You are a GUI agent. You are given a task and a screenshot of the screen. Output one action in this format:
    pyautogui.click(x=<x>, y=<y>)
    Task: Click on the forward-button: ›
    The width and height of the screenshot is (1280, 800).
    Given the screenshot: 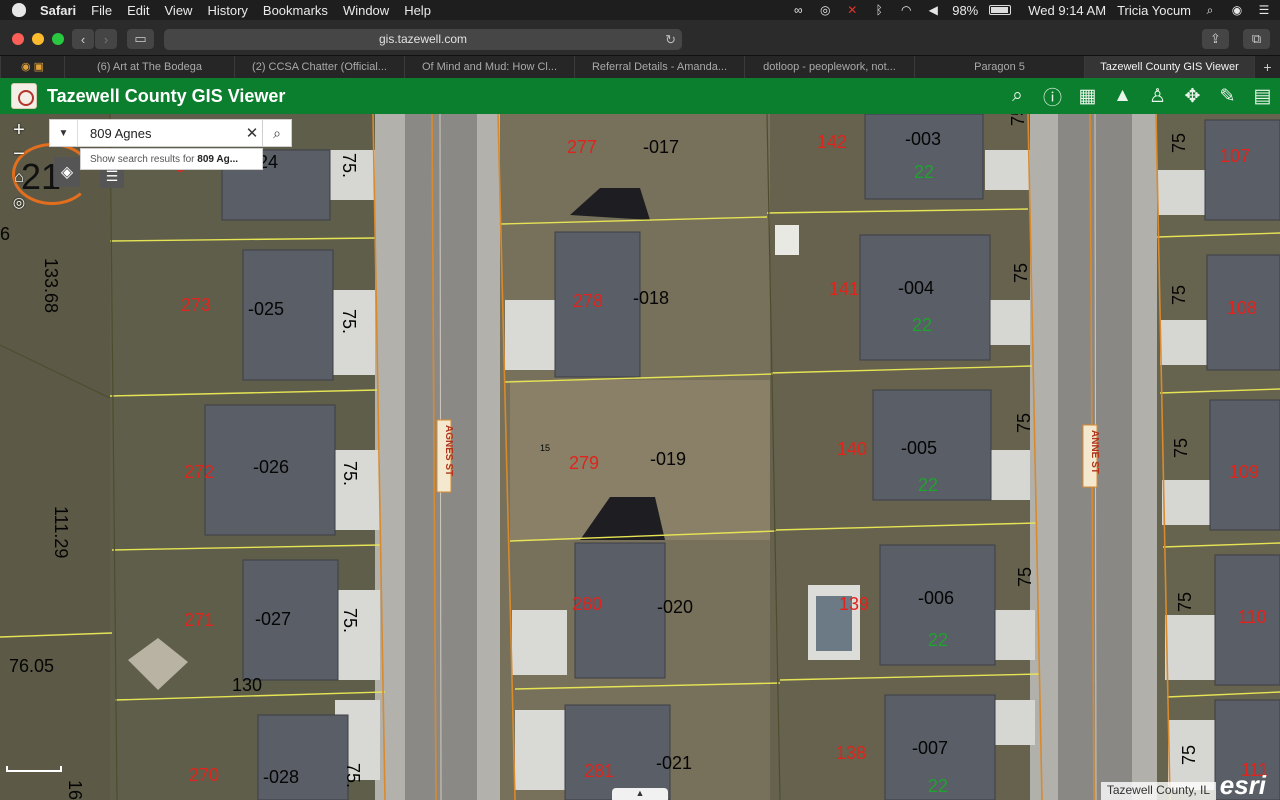 What is the action you would take?
    pyautogui.click(x=106, y=39)
    